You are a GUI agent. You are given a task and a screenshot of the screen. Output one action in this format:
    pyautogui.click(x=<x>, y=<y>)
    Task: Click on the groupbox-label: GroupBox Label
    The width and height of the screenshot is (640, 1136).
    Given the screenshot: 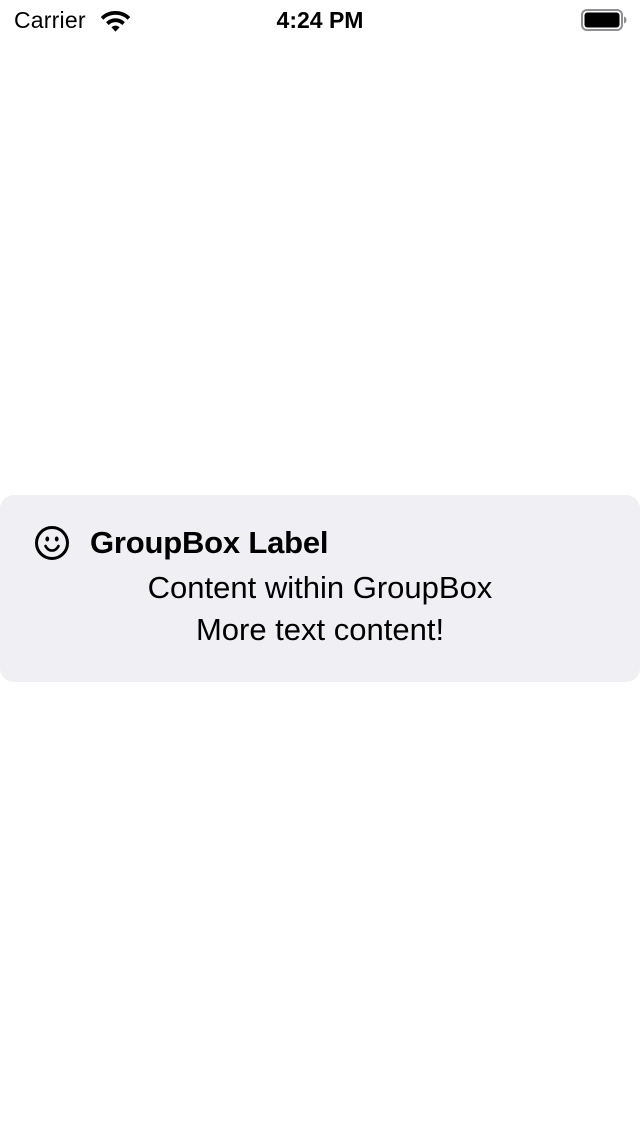 What is the action you would take?
    pyautogui.click(x=209, y=542)
    